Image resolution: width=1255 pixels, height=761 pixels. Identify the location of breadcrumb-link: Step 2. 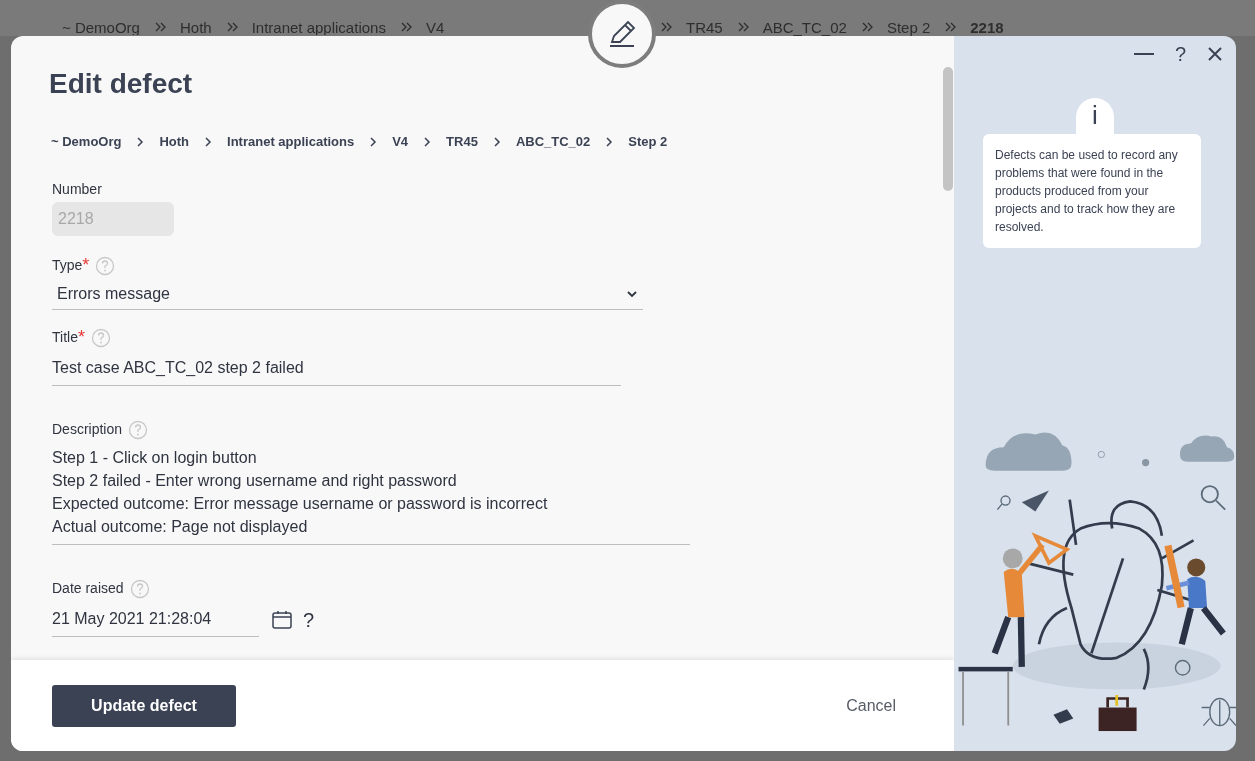
(648, 142).